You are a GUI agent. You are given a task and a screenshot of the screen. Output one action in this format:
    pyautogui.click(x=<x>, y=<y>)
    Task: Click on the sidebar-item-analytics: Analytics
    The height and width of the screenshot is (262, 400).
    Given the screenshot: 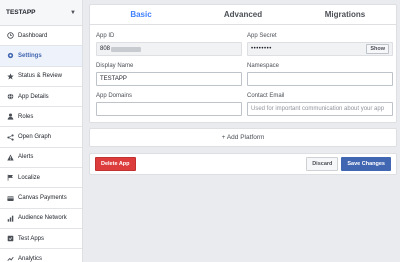 What is the action you would take?
    pyautogui.click(x=41, y=255)
    